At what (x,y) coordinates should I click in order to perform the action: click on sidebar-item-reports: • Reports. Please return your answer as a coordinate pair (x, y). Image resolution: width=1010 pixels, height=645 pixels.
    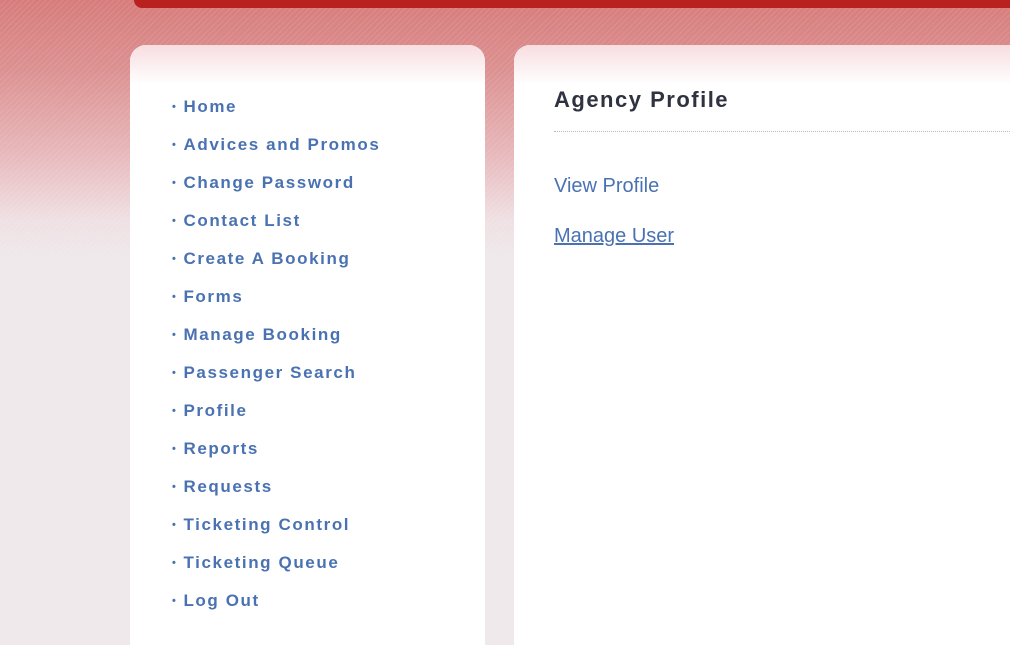
    Looking at the image, I should click on (276, 457).